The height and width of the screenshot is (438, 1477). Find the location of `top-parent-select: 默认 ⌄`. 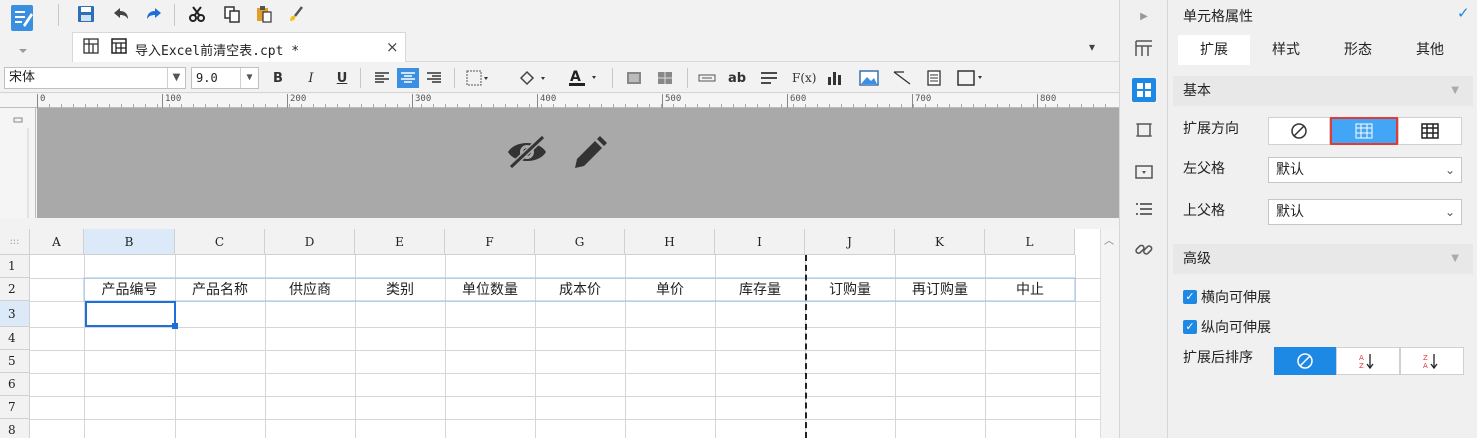

top-parent-select: 默认 ⌄ is located at coordinates (1365, 212).